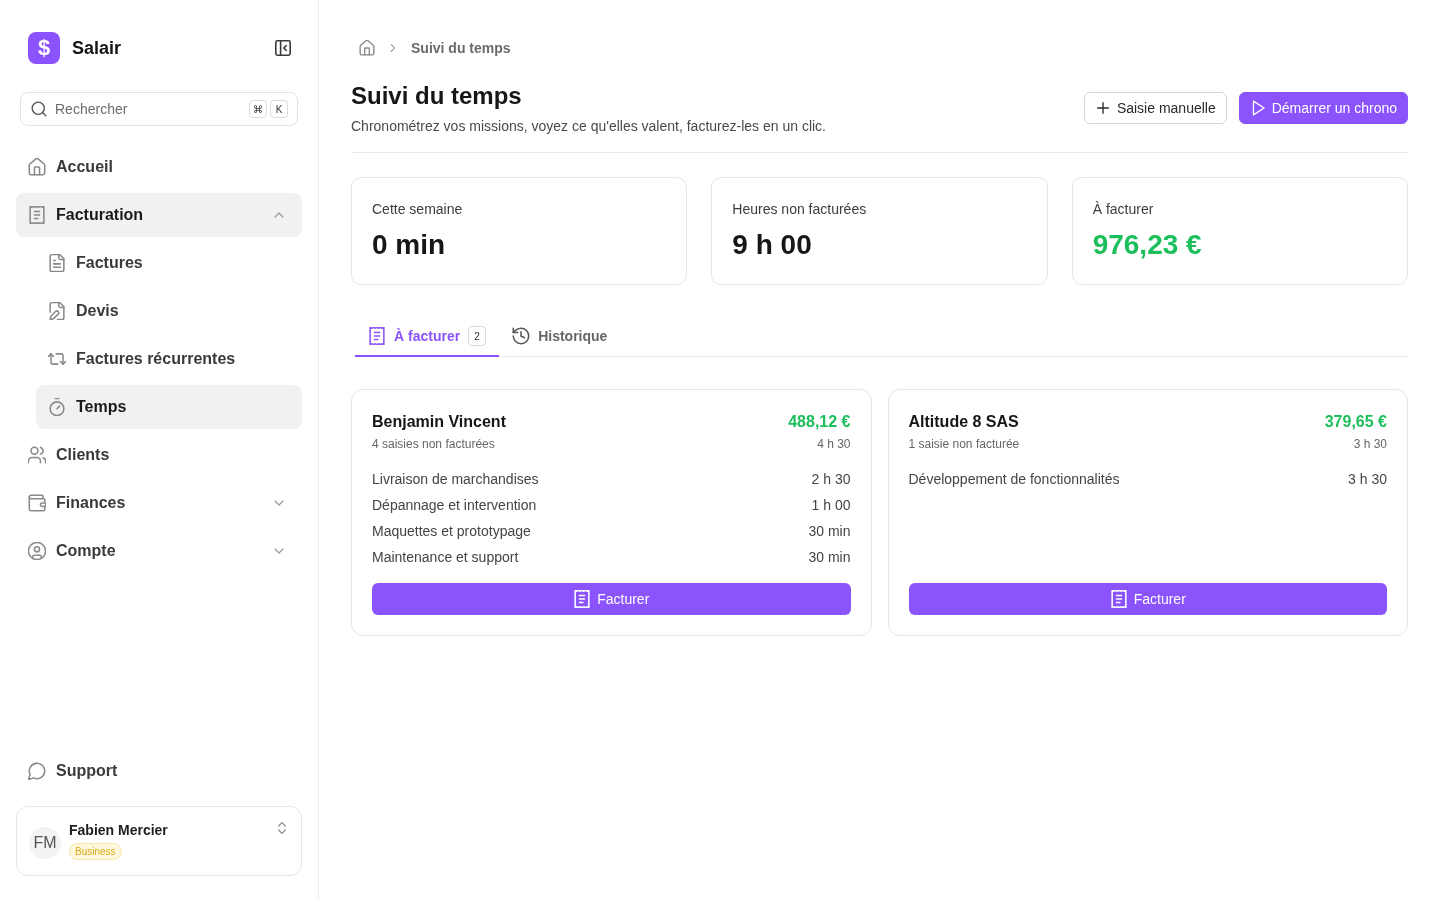 This screenshot has width=1440, height=900. Describe the element at coordinates (964, 422) in the screenshot. I see `client-name: Altitude 8 SAS` at that location.